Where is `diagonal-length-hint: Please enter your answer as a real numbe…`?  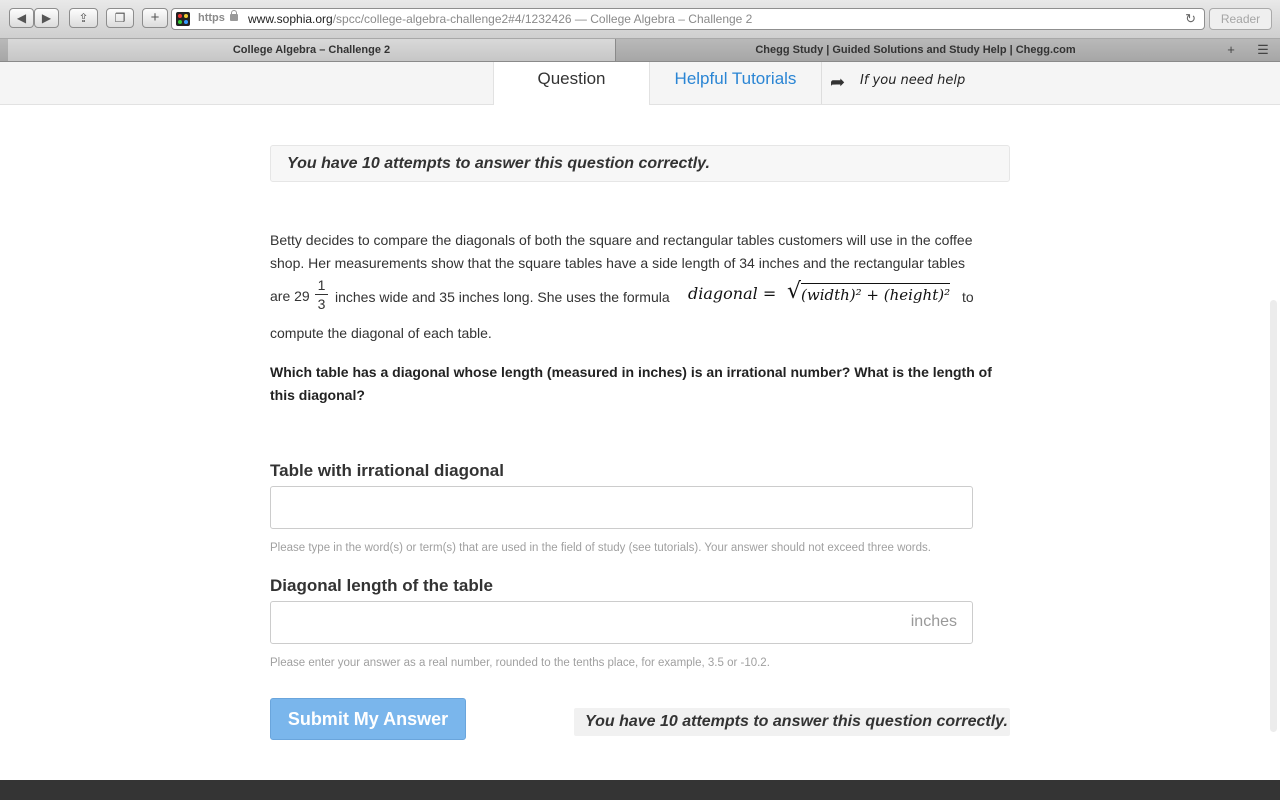 diagonal-length-hint: Please enter your answer as a real numbe… is located at coordinates (520, 663).